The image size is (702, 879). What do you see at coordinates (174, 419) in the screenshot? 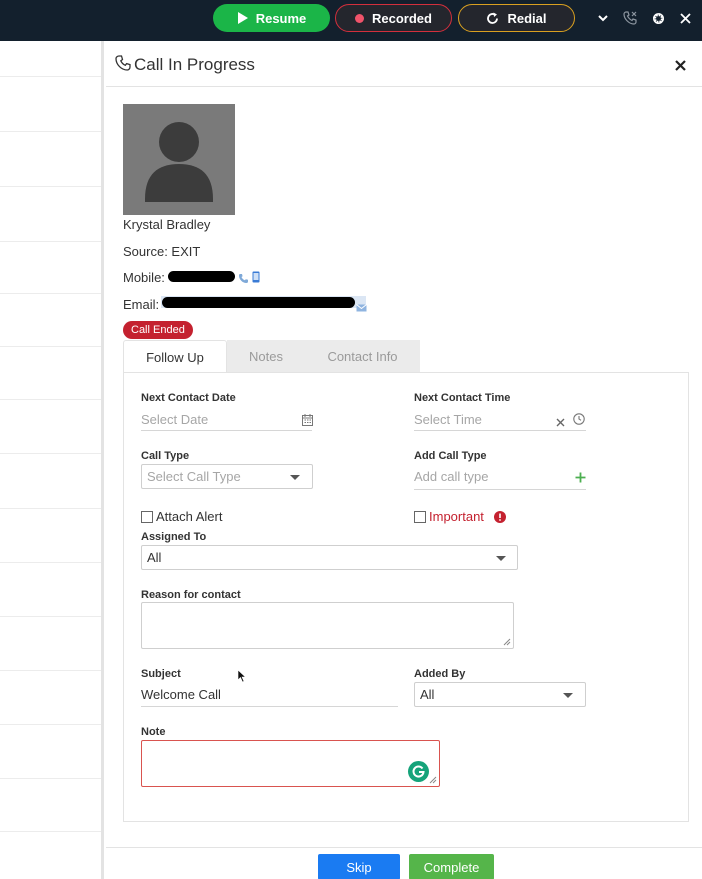
I see `next-contact-date-input: Select Date` at bounding box center [174, 419].